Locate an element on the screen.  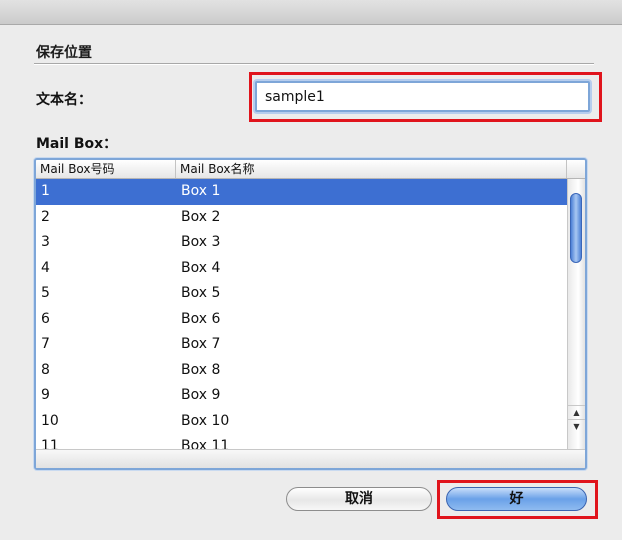
table-row: 6 Box 6 is located at coordinates (301, 320).